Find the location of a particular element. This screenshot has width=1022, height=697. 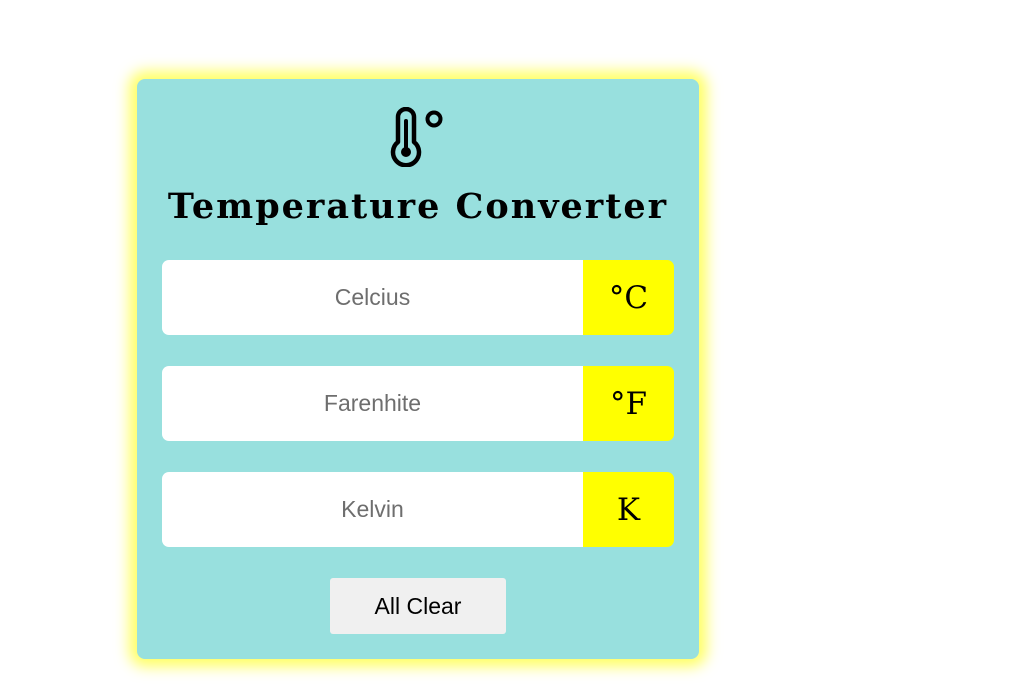

kelvin-row: K is located at coordinates (418, 509).